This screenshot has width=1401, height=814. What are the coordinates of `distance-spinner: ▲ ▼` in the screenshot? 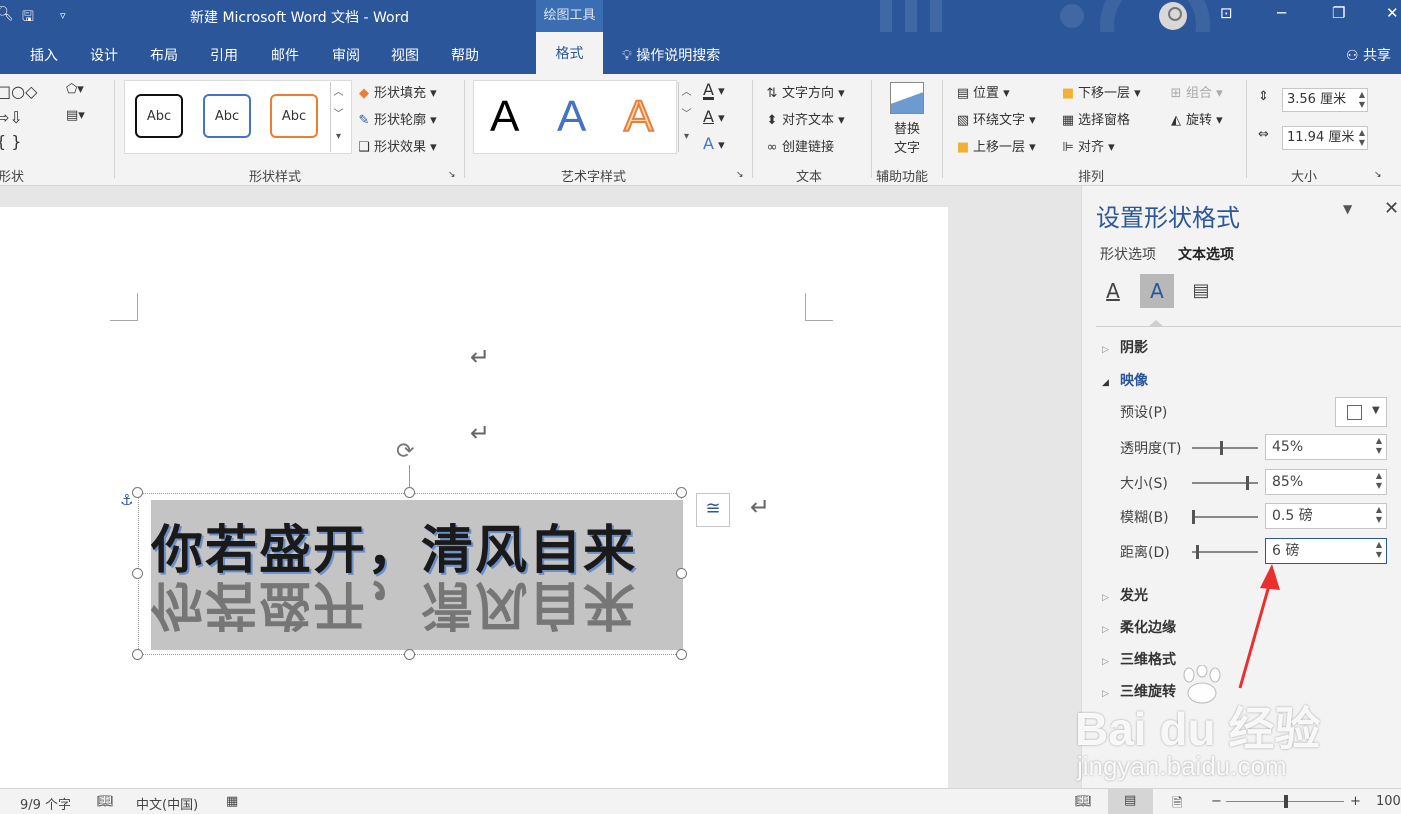 It's located at (1379, 550).